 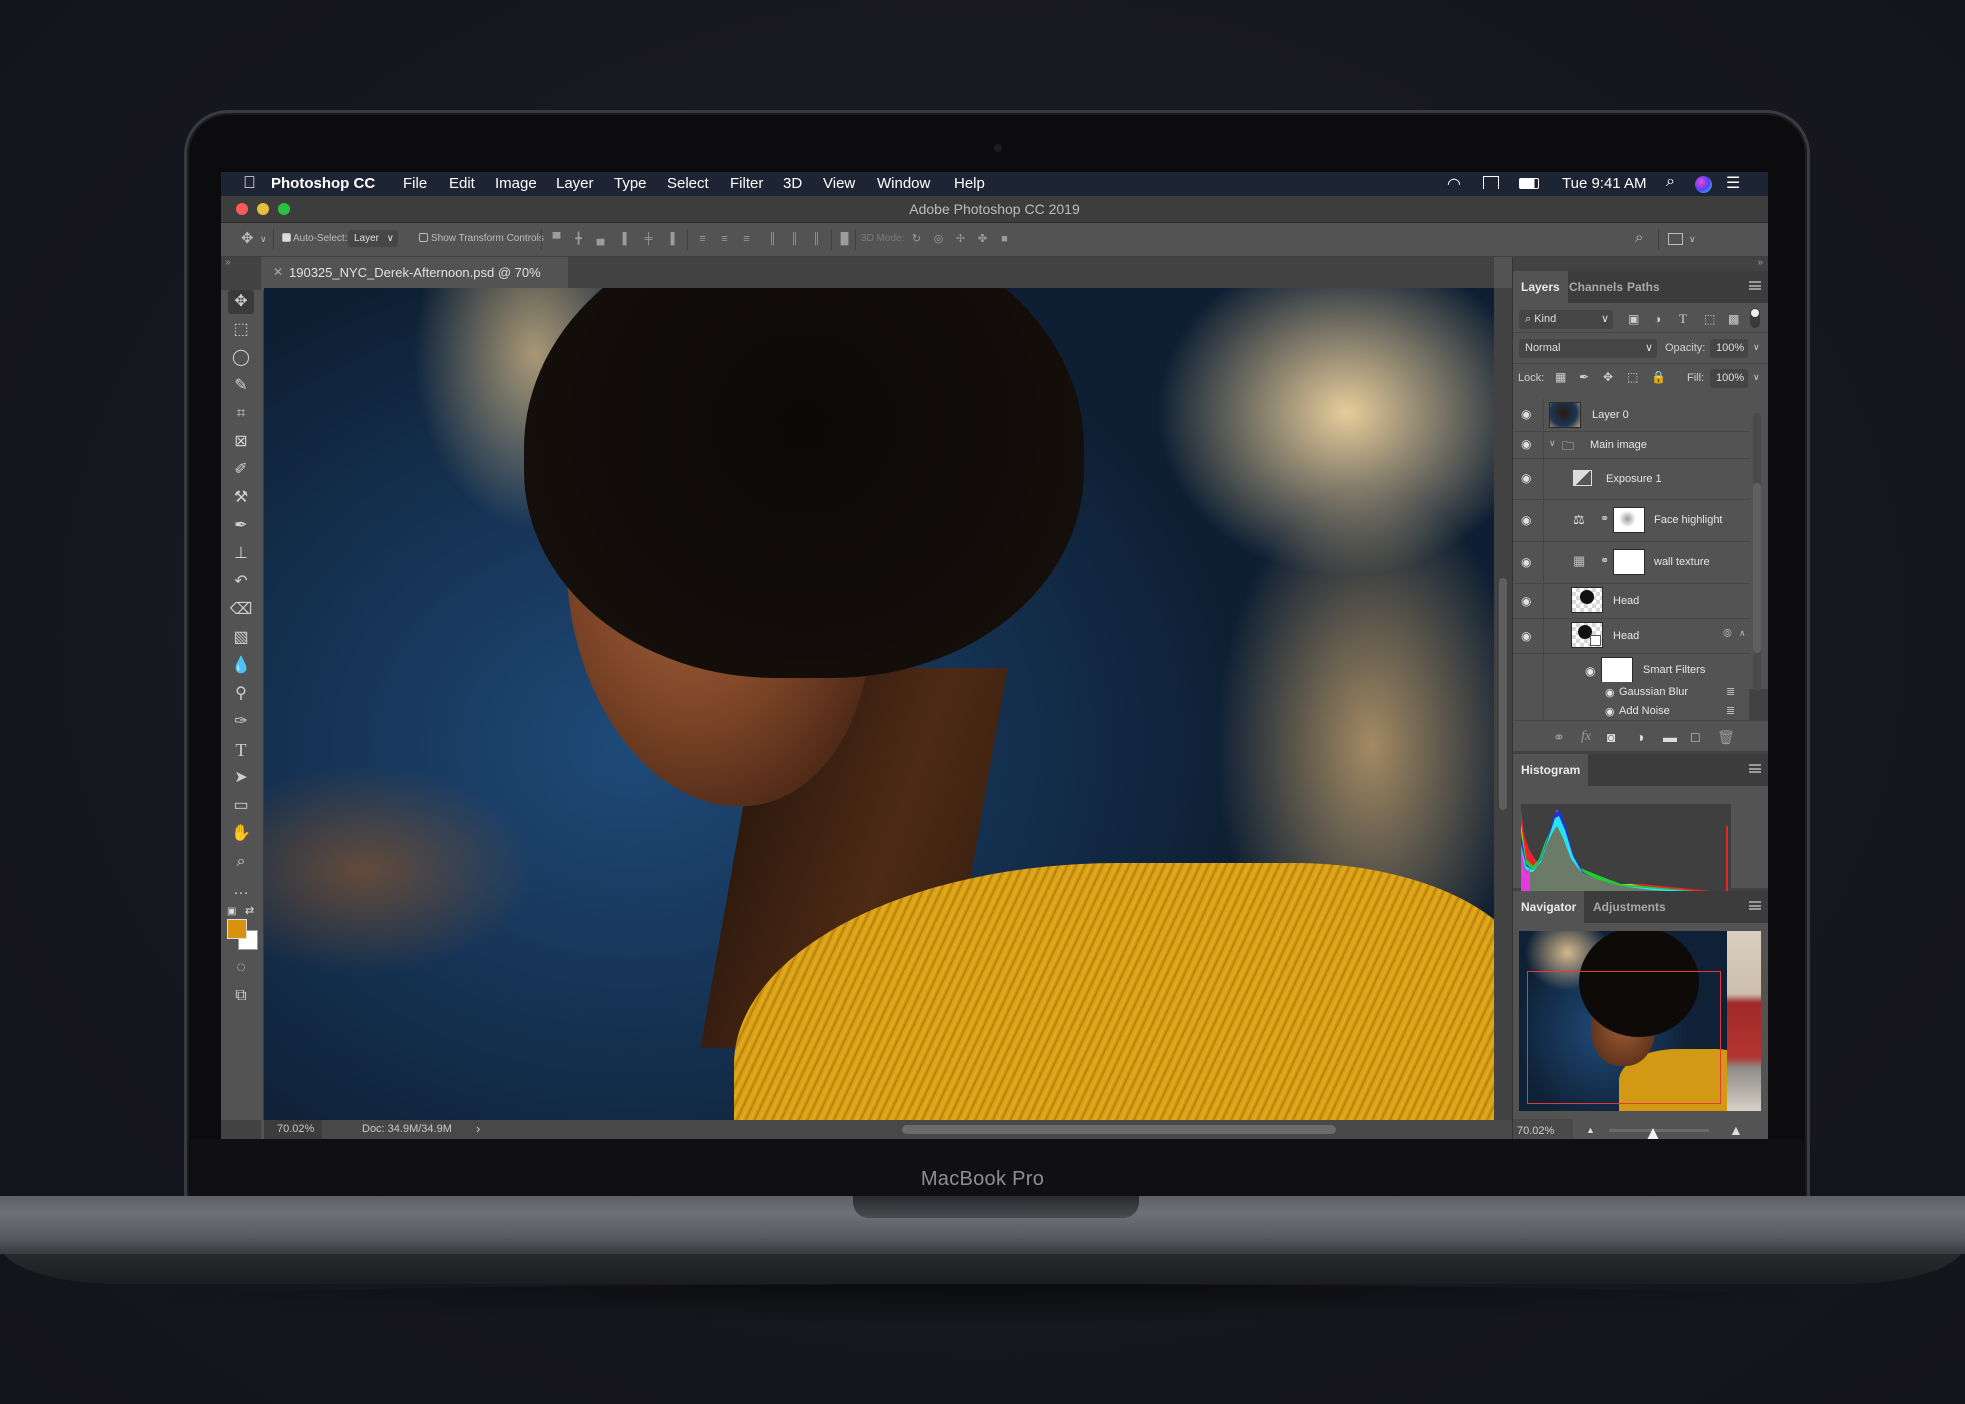 What do you see at coordinates (1729, 378) in the screenshot?
I see `fill-field: 100%` at bounding box center [1729, 378].